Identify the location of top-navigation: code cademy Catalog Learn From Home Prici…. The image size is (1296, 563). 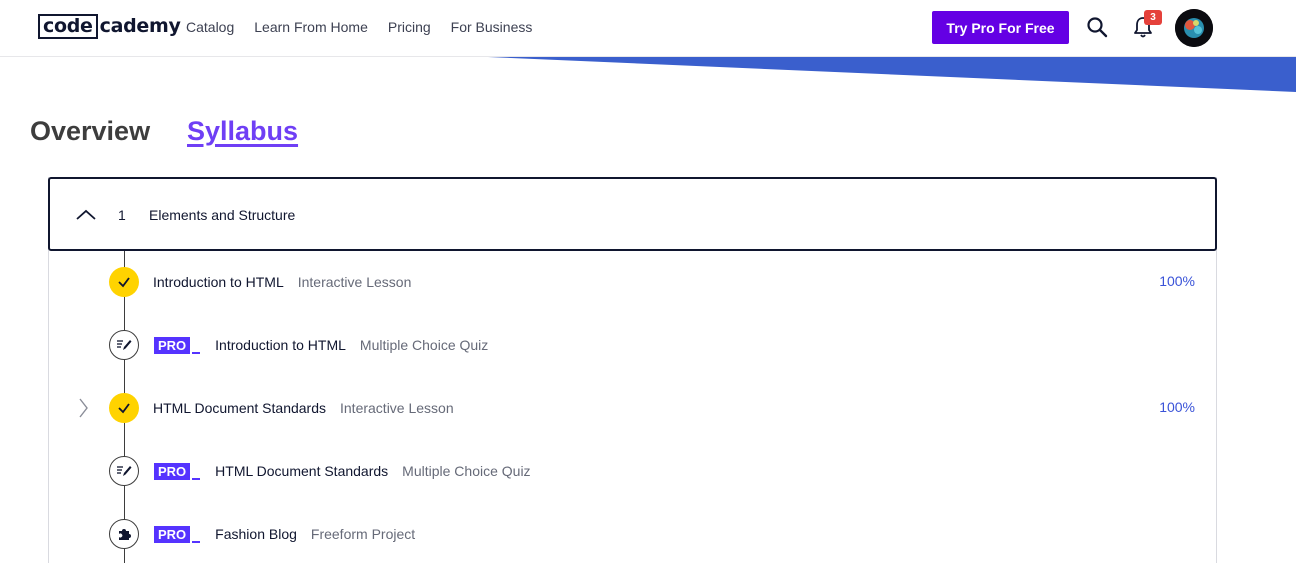
(648, 28).